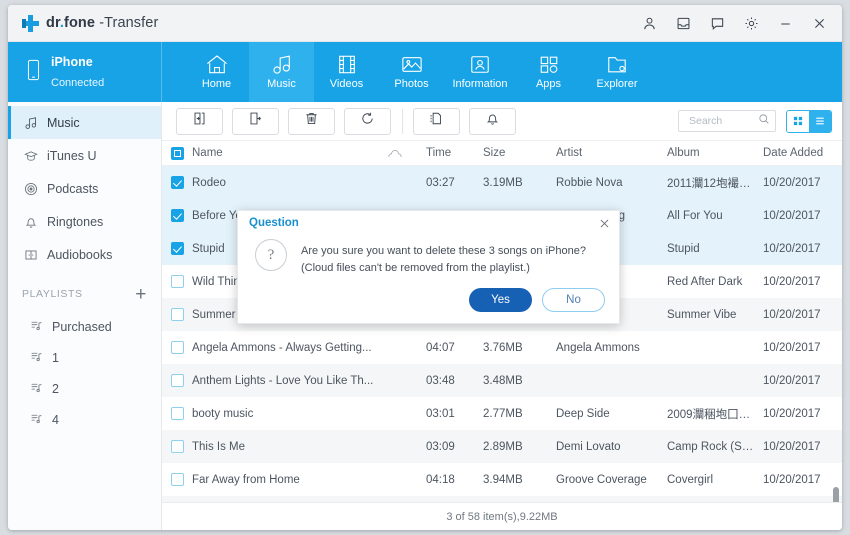 The height and width of the screenshot is (535, 850). Describe the element at coordinates (480, 72) in the screenshot. I see `nav-item-information: Information` at that location.